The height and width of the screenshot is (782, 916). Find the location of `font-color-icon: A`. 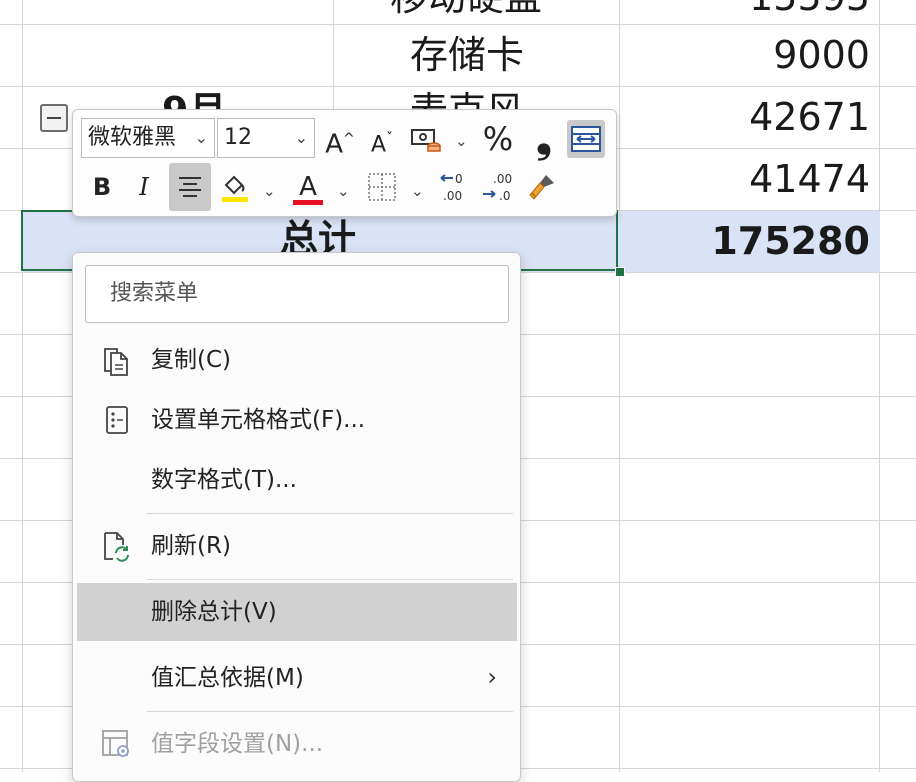

font-color-icon: A is located at coordinates (308, 187).